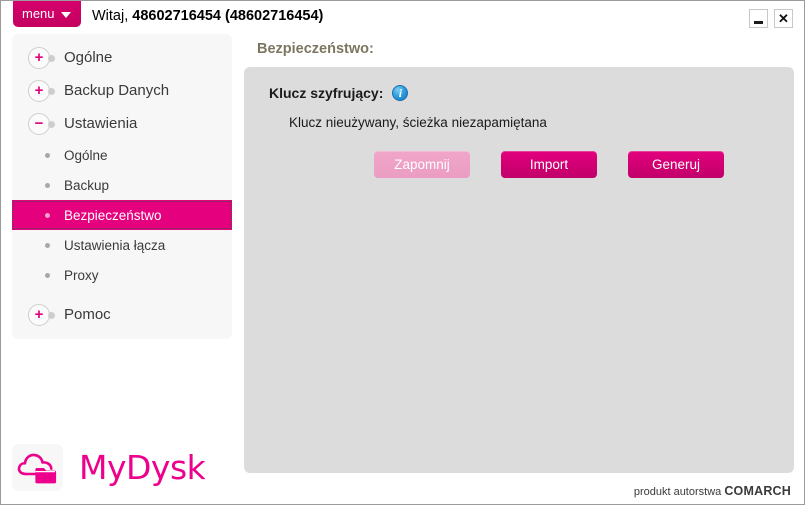  I want to click on collapse-minus-icon: −, so click(41, 123).